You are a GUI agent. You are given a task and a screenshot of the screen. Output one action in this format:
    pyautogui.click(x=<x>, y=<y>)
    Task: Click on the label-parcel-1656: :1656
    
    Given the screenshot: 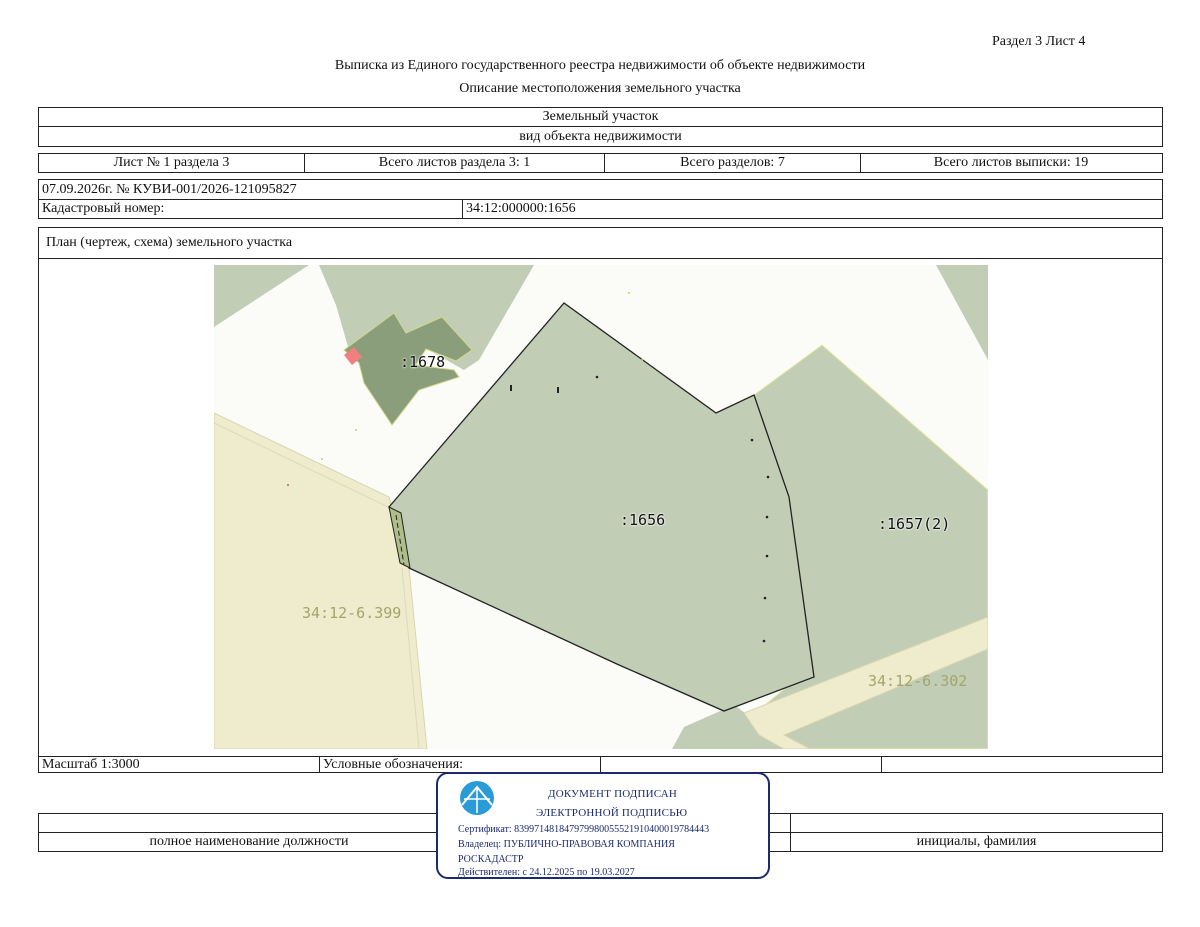 What is the action you would take?
    pyautogui.click(x=643, y=520)
    